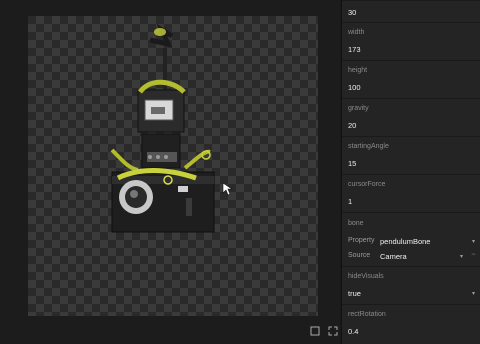 The image size is (480, 344). Describe the element at coordinates (356, 32) in the screenshot. I see `prop-label: width` at that location.